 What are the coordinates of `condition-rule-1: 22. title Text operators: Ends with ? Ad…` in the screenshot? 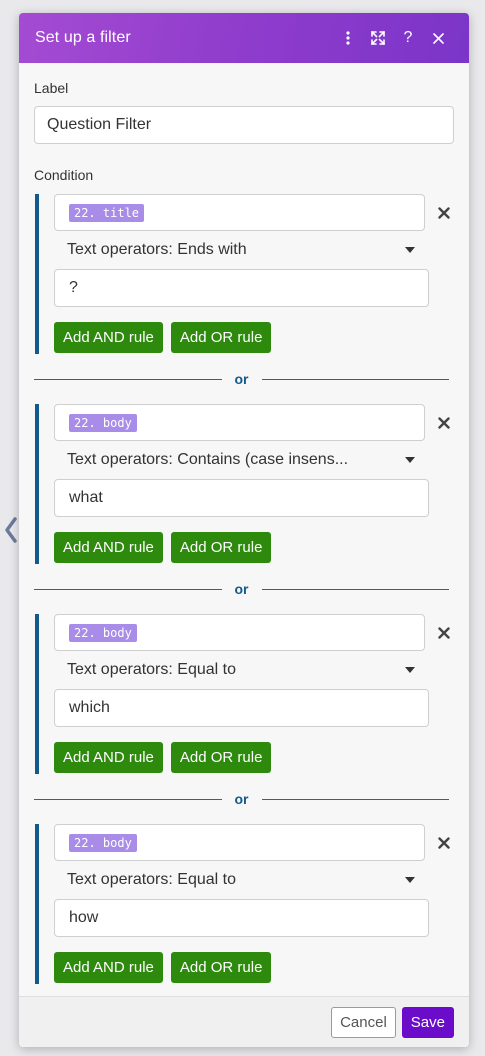 It's located at (244, 274).